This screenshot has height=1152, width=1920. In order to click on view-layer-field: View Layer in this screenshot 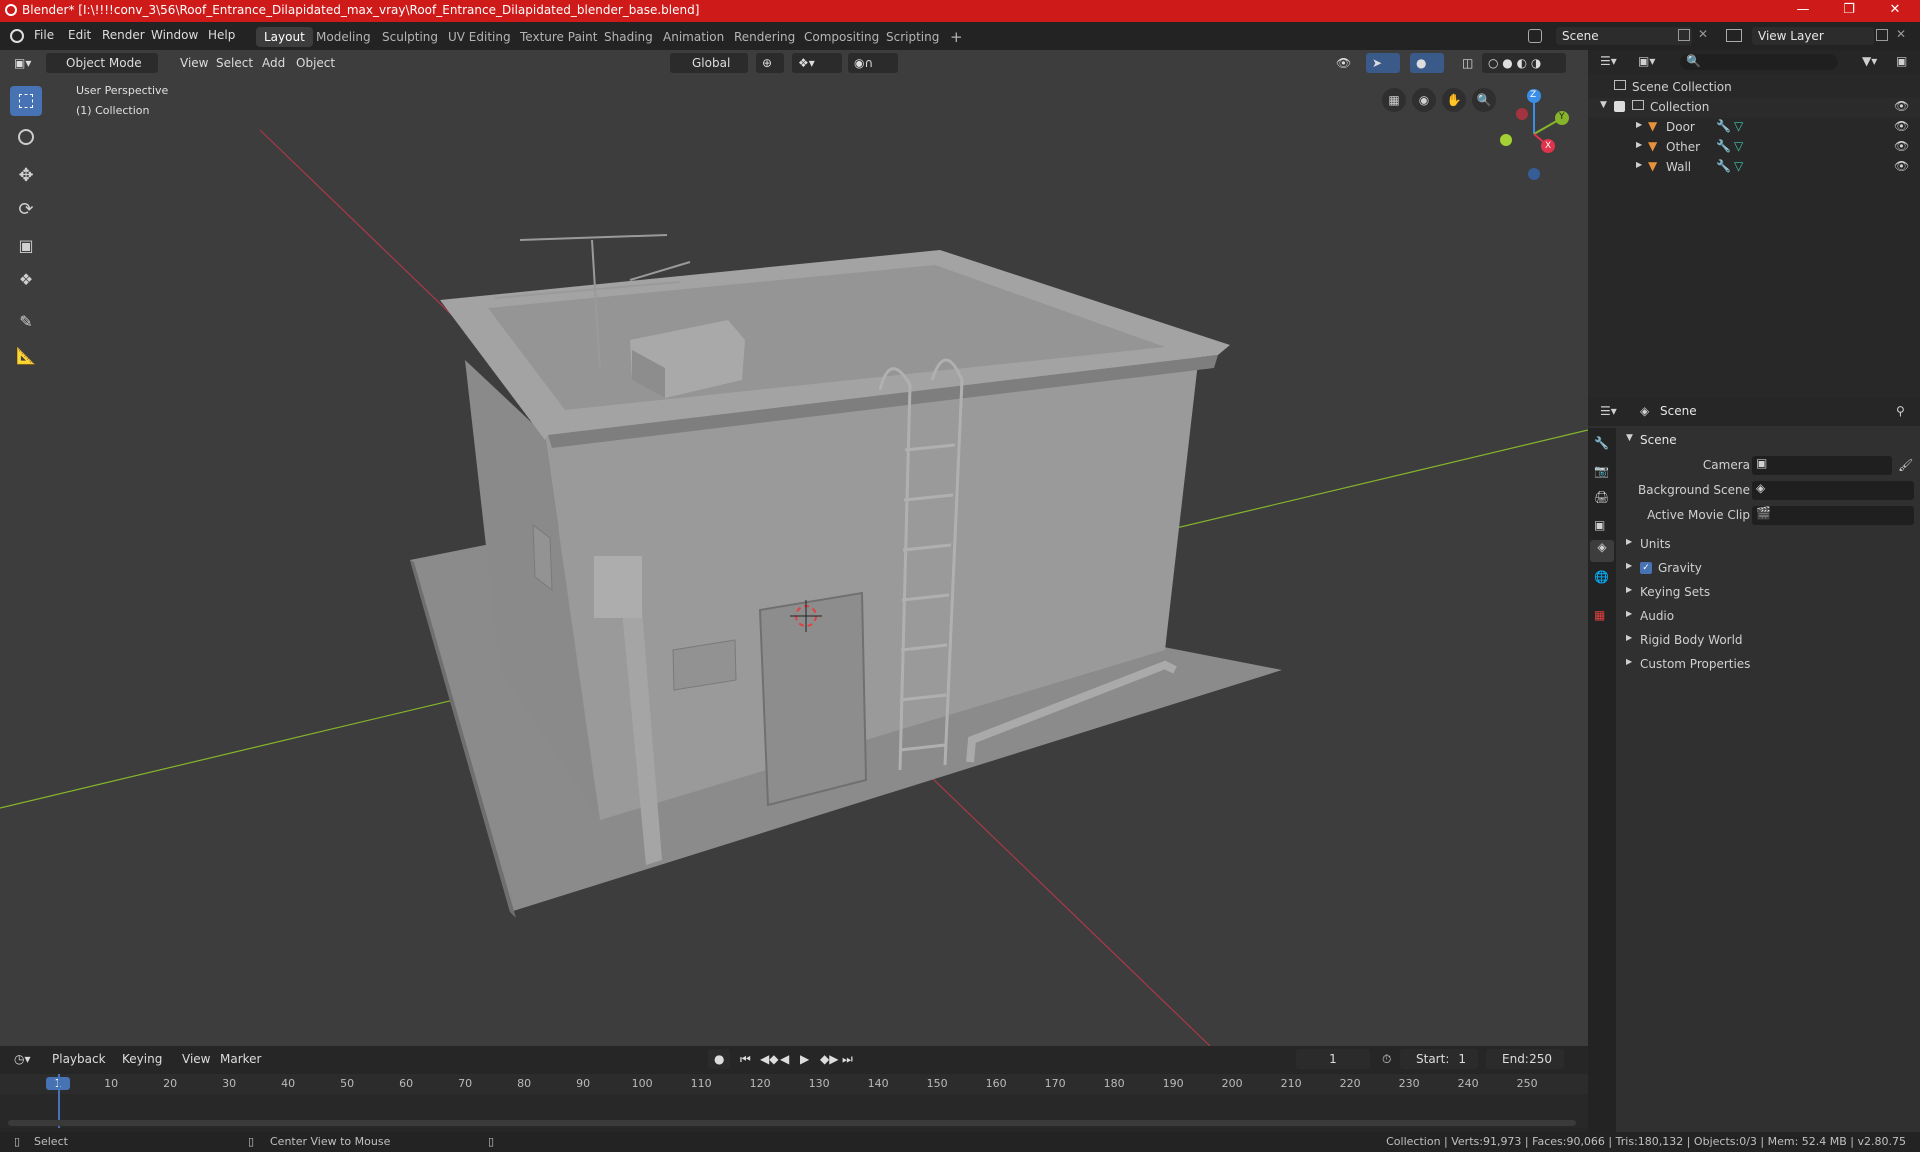, I will do `click(1813, 36)`.